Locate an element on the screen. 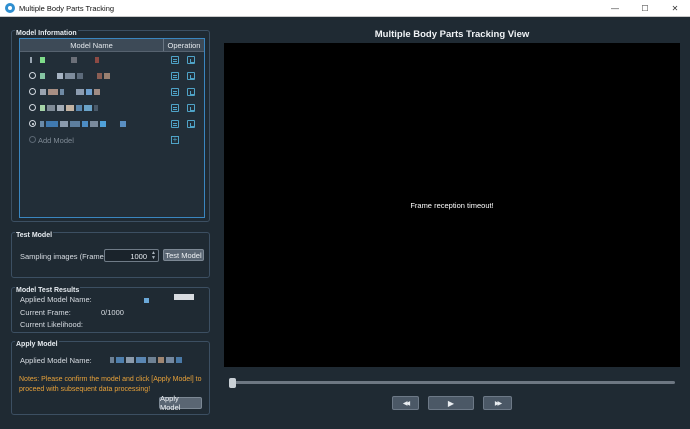 This screenshot has width=690, height=429. column-model-name: Model Name is located at coordinates (92, 45).